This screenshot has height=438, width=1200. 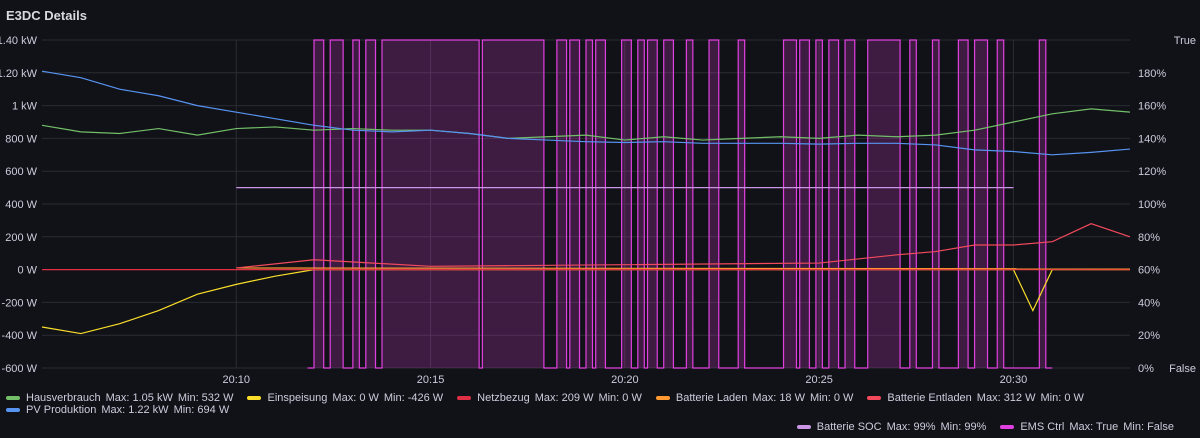 I want to click on y-right-tick-label: 0%, so click(x=1146, y=369).